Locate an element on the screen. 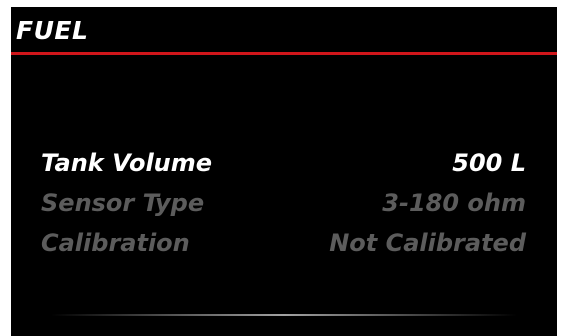 The height and width of the screenshot is (336, 568). tank-volume-label: Tank Volume is located at coordinates (127, 163).